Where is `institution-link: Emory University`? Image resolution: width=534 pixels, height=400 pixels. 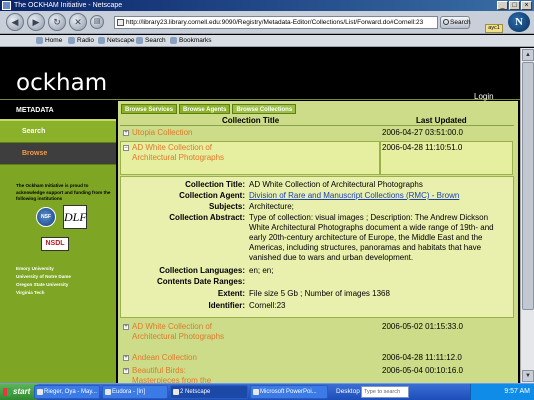 institution-link: Emory University is located at coordinates (66, 269).